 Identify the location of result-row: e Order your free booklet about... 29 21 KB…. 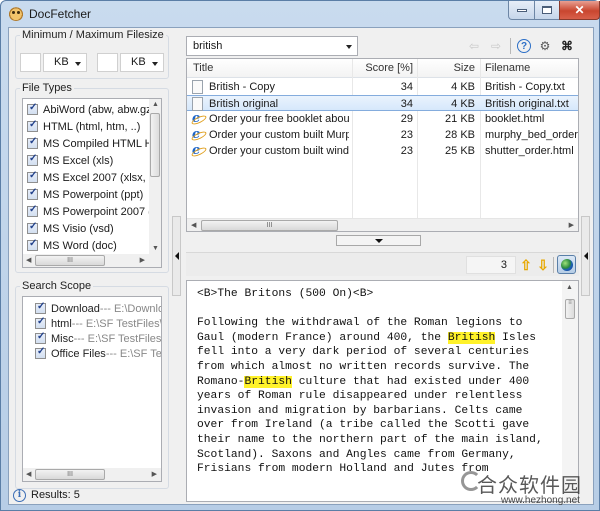
(382, 119).